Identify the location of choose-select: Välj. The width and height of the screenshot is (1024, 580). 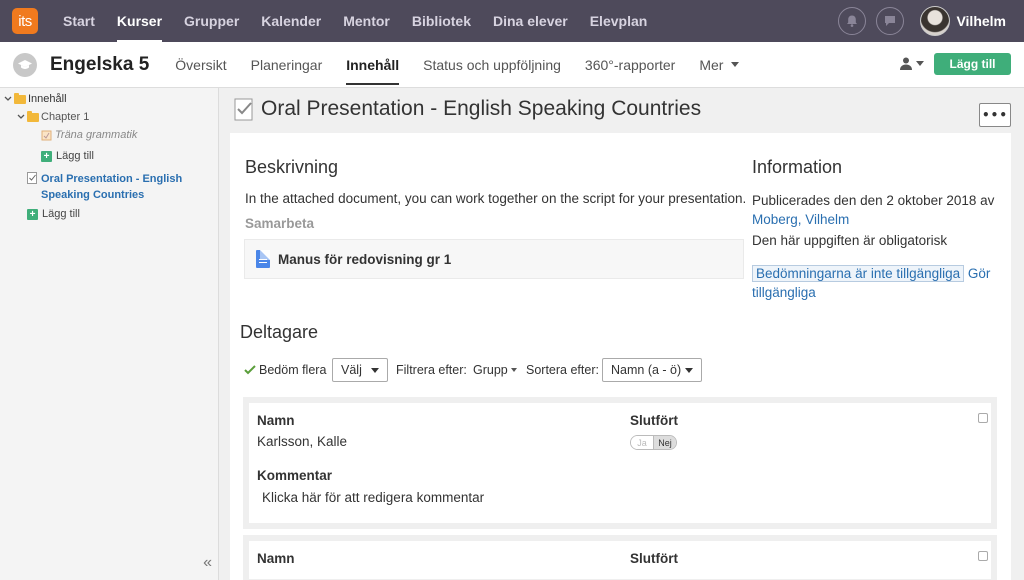
(360, 370).